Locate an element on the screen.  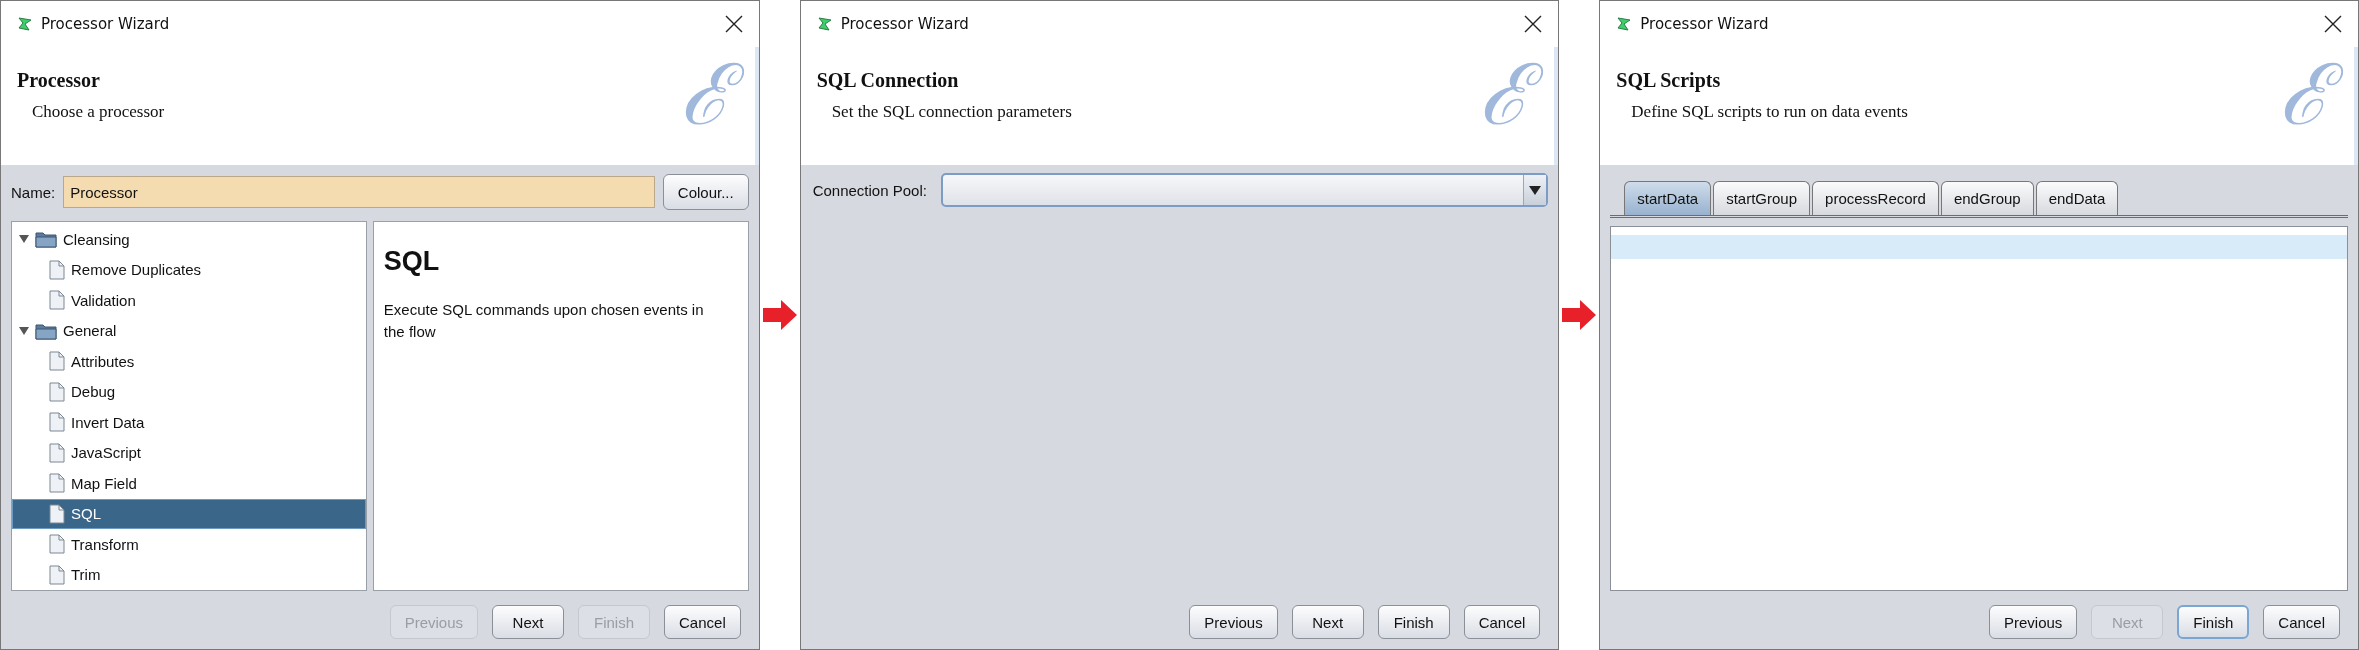
description-title: SQL is located at coordinates (412, 261).